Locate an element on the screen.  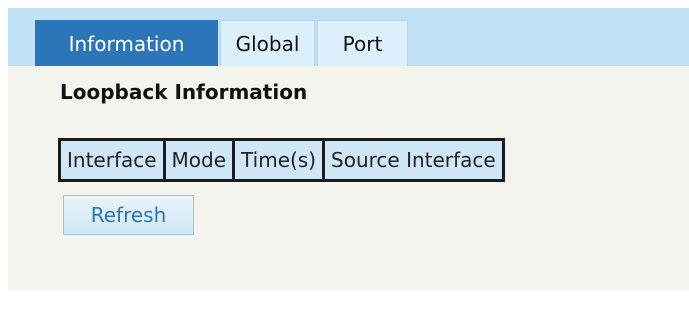
section-title: Loopback Information is located at coordinates (184, 92).